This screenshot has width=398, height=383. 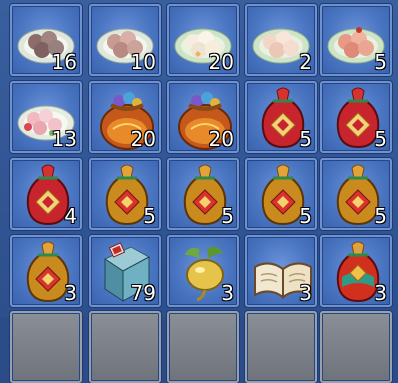 I want to click on item-count: 13, so click(x=64, y=139).